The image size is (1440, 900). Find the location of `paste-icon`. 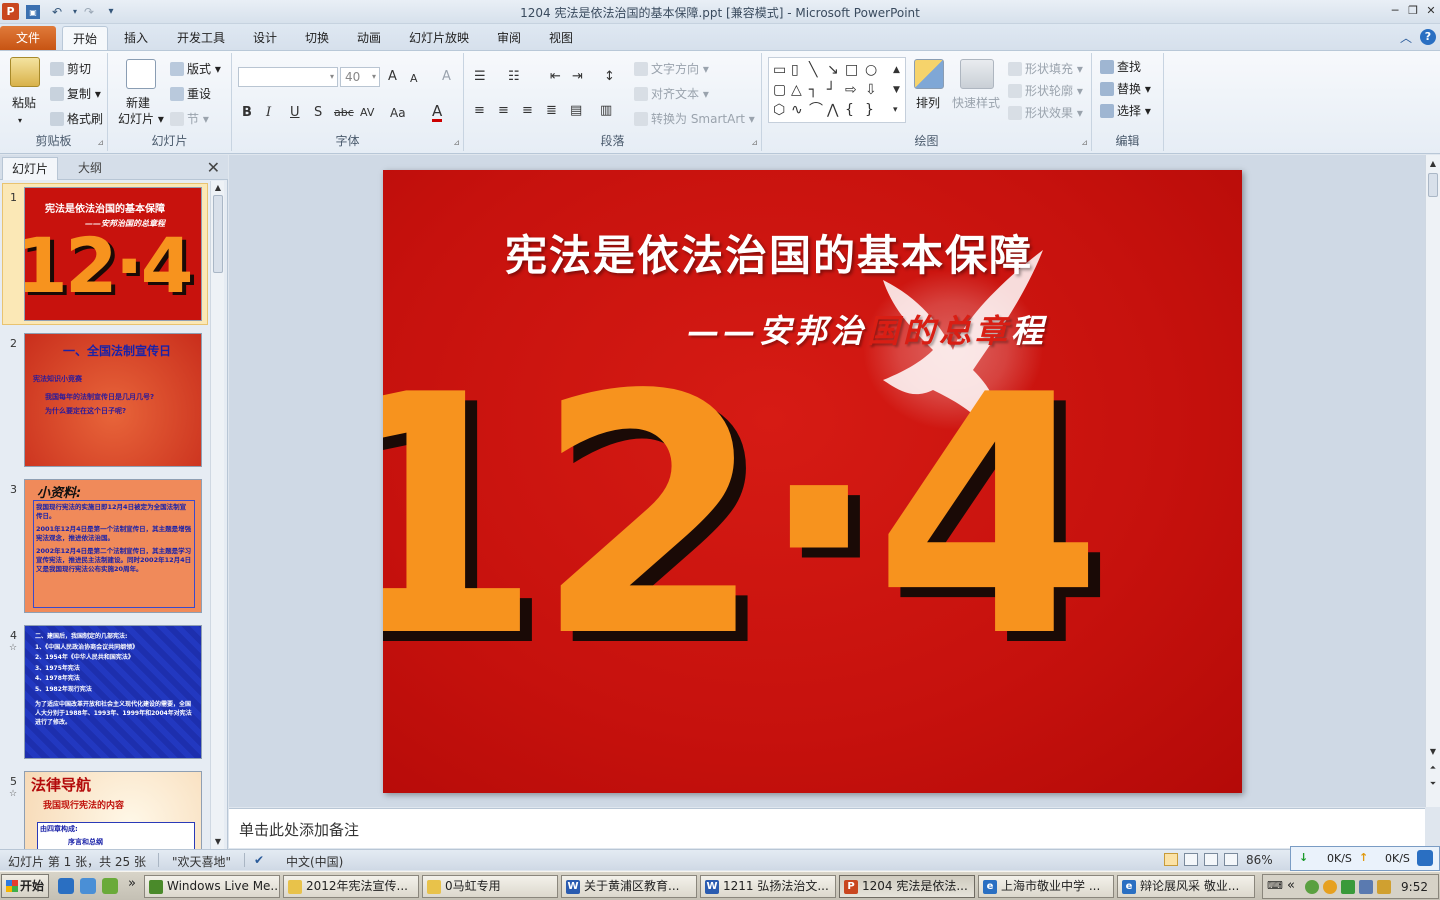

paste-icon is located at coordinates (25, 72).